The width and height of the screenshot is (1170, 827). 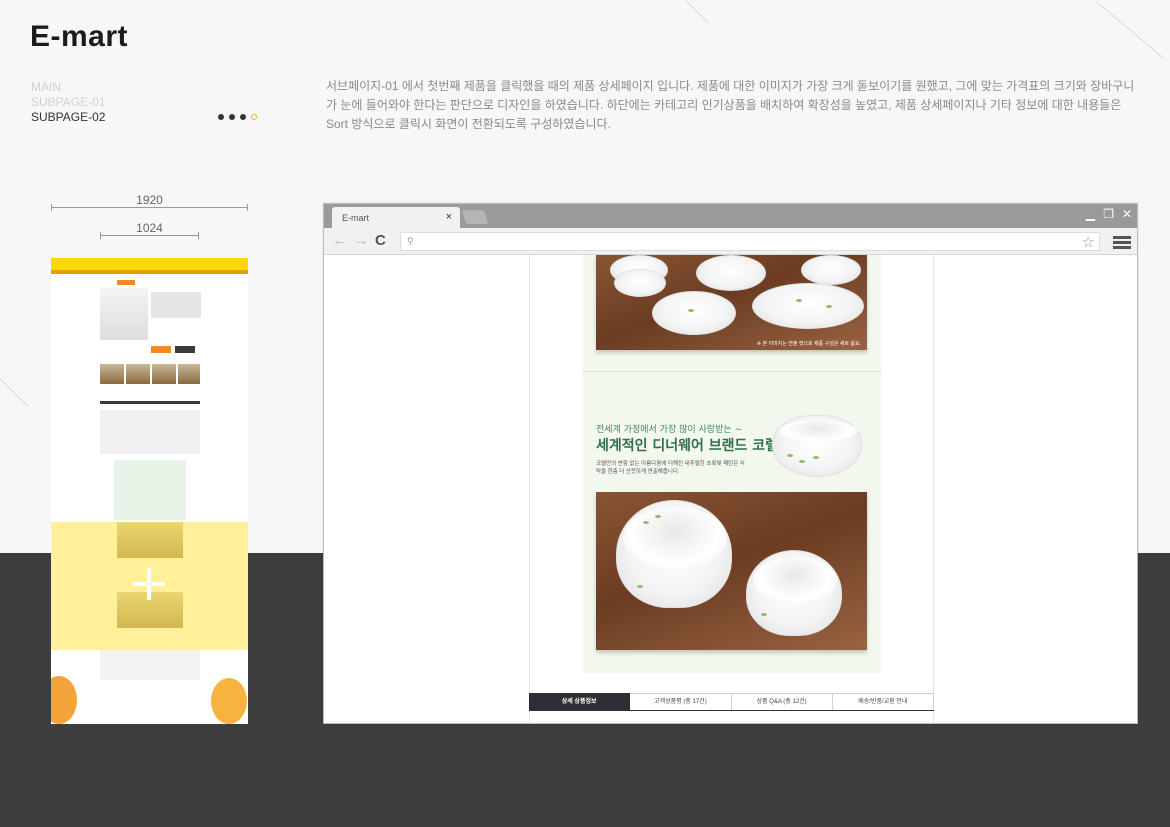 What do you see at coordinates (355, 218) in the screenshot?
I see `browser-tab-title: E-mart` at bounding box center [355, 218].